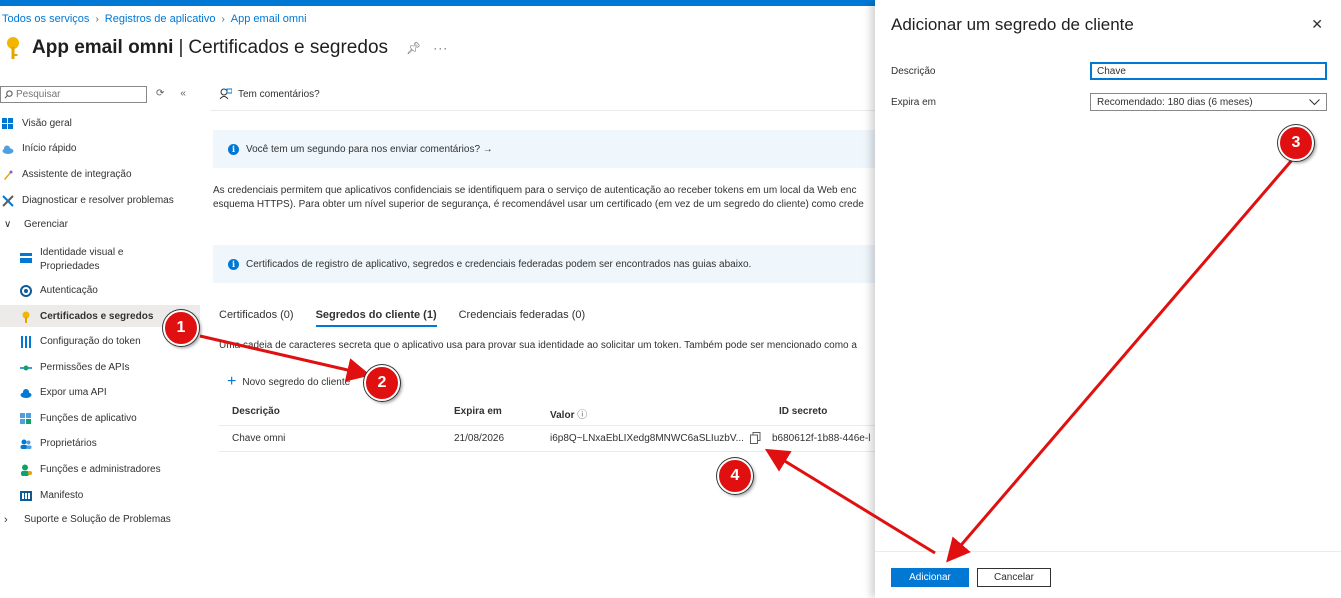 The height and width of the screenshot is (598, 1341). Describe the element at coordinates (225, 94) in the screenshot. I see `feedback-icon` at that location.